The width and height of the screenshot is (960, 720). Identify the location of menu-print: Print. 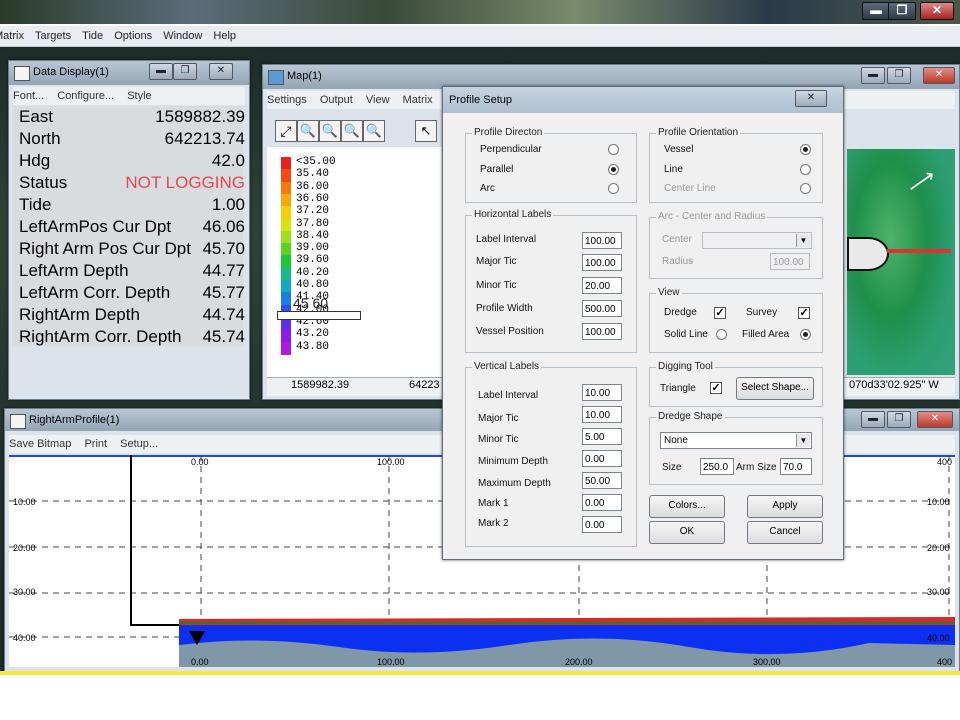
(95, 444).